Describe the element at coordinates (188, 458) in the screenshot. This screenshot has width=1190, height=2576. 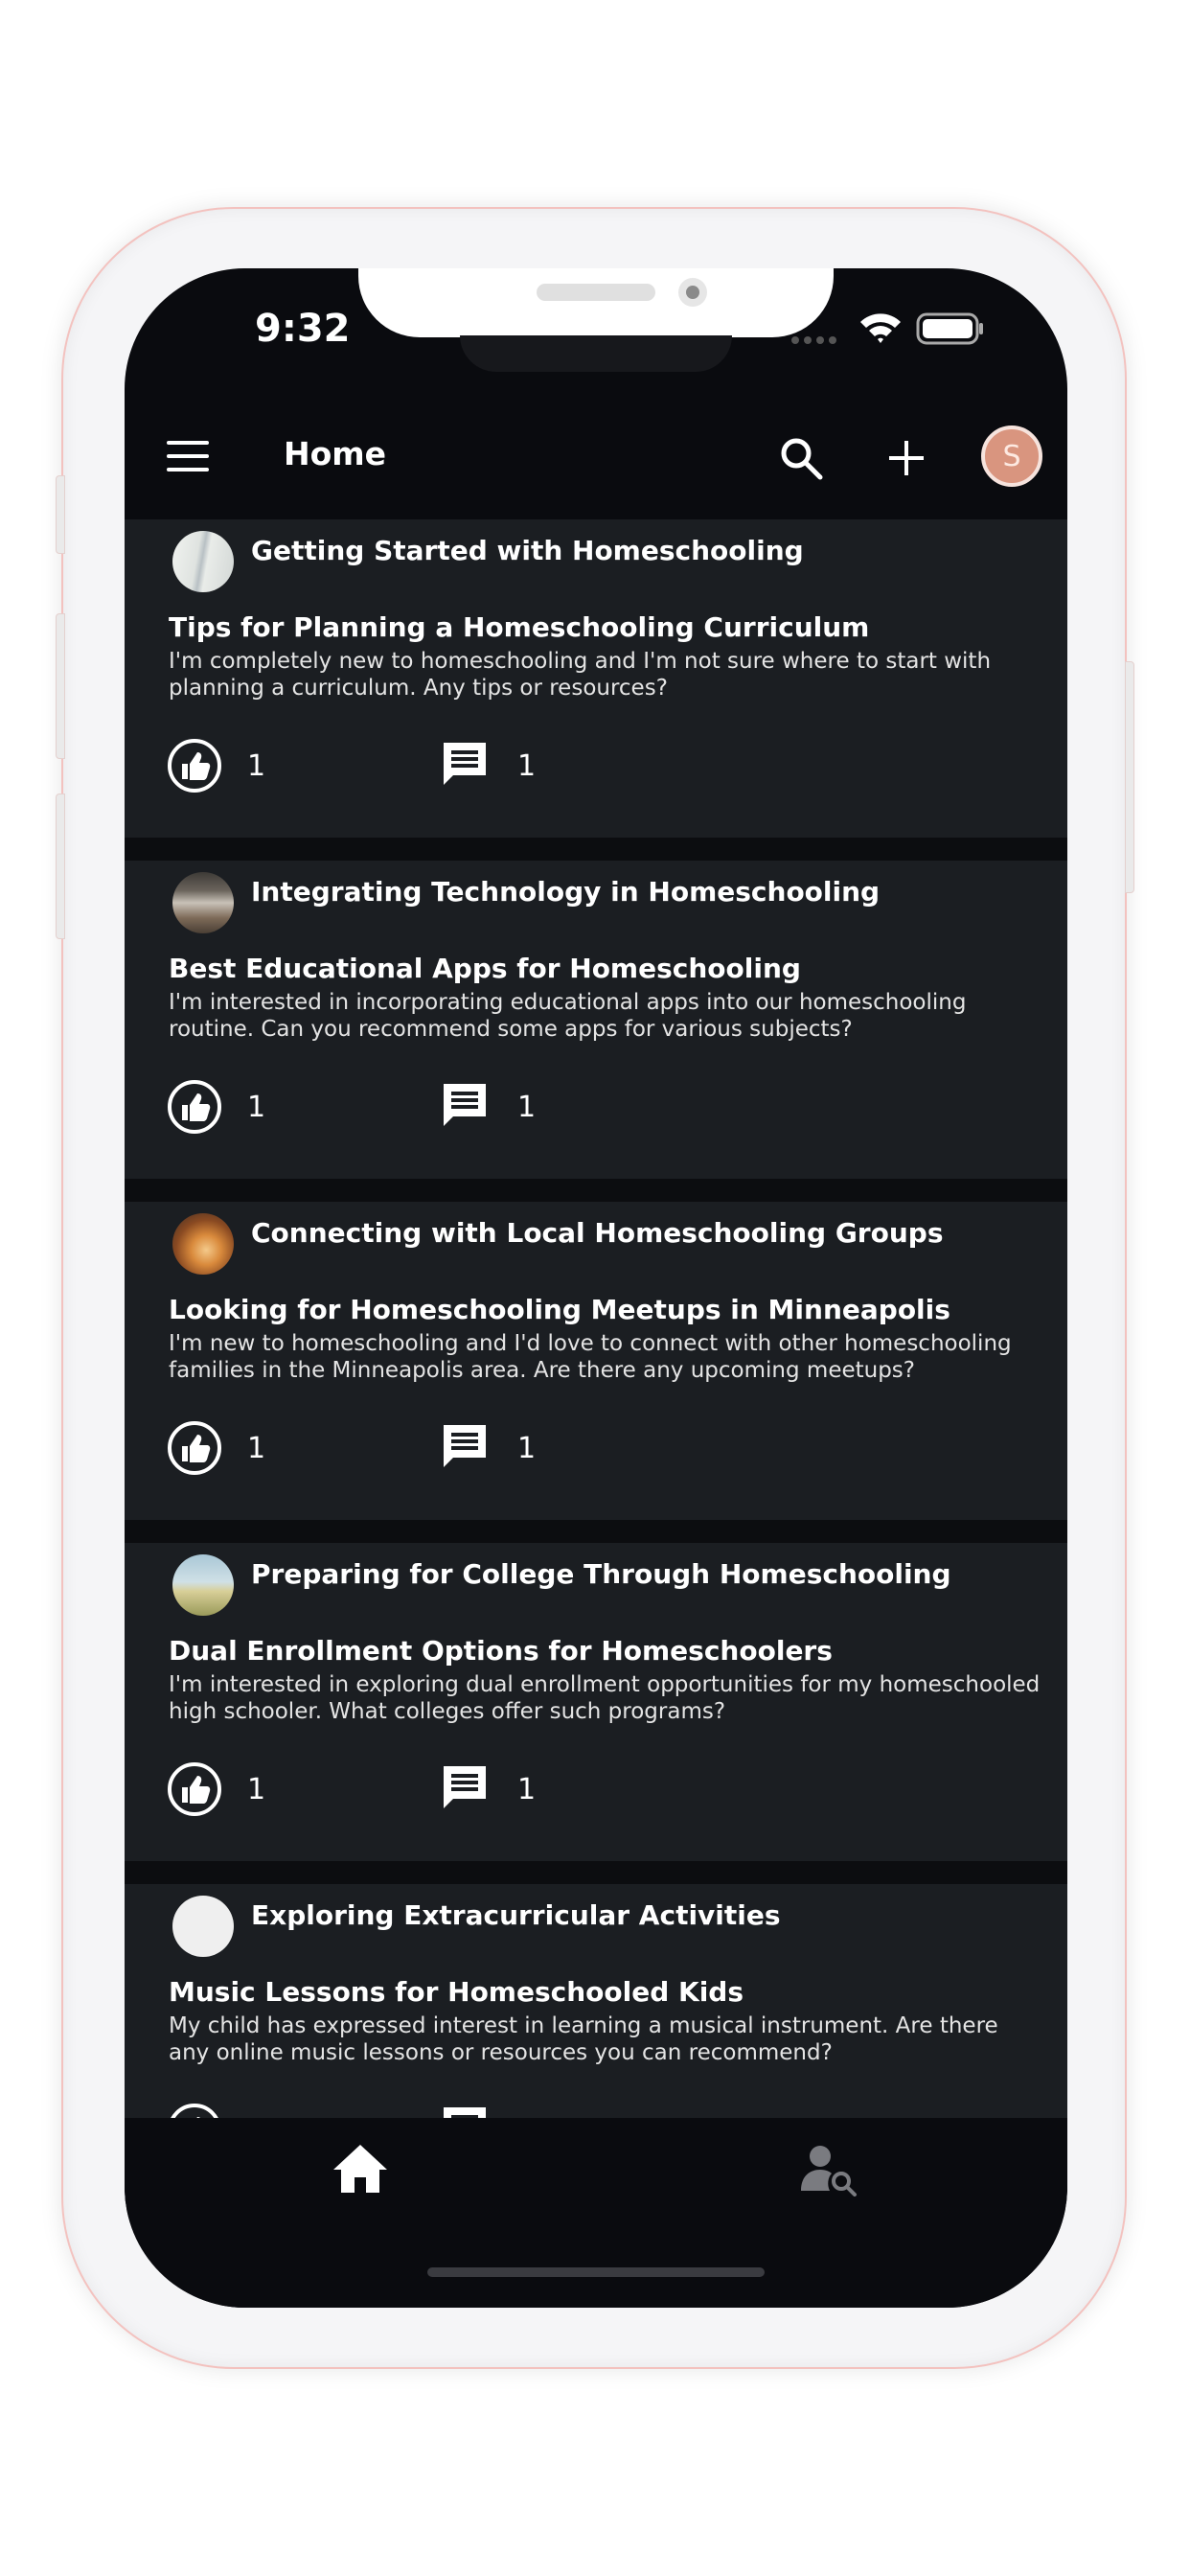
I see `menu-icon` at that location.